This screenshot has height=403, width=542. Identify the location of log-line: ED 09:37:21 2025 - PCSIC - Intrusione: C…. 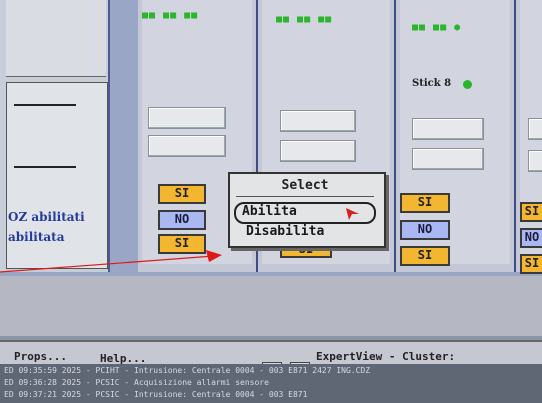
(156, 394).